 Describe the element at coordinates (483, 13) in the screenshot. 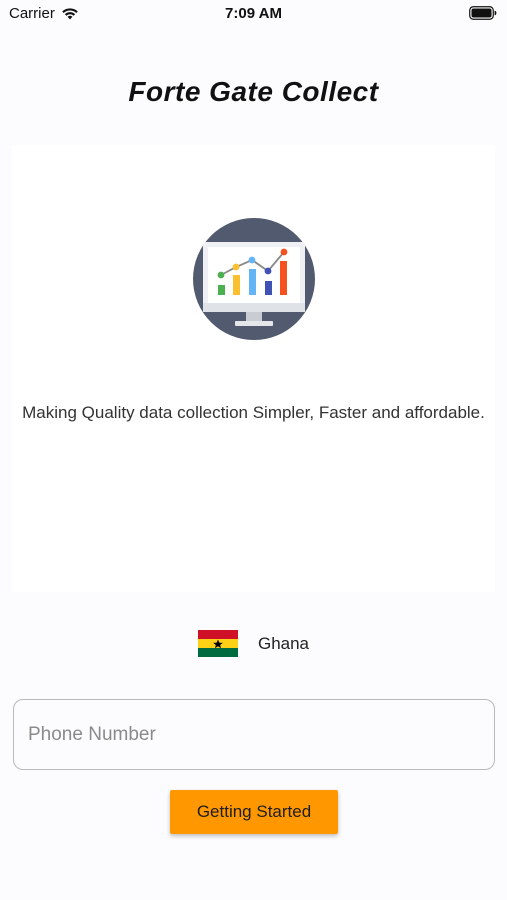

I see `battery-icon` at that location.